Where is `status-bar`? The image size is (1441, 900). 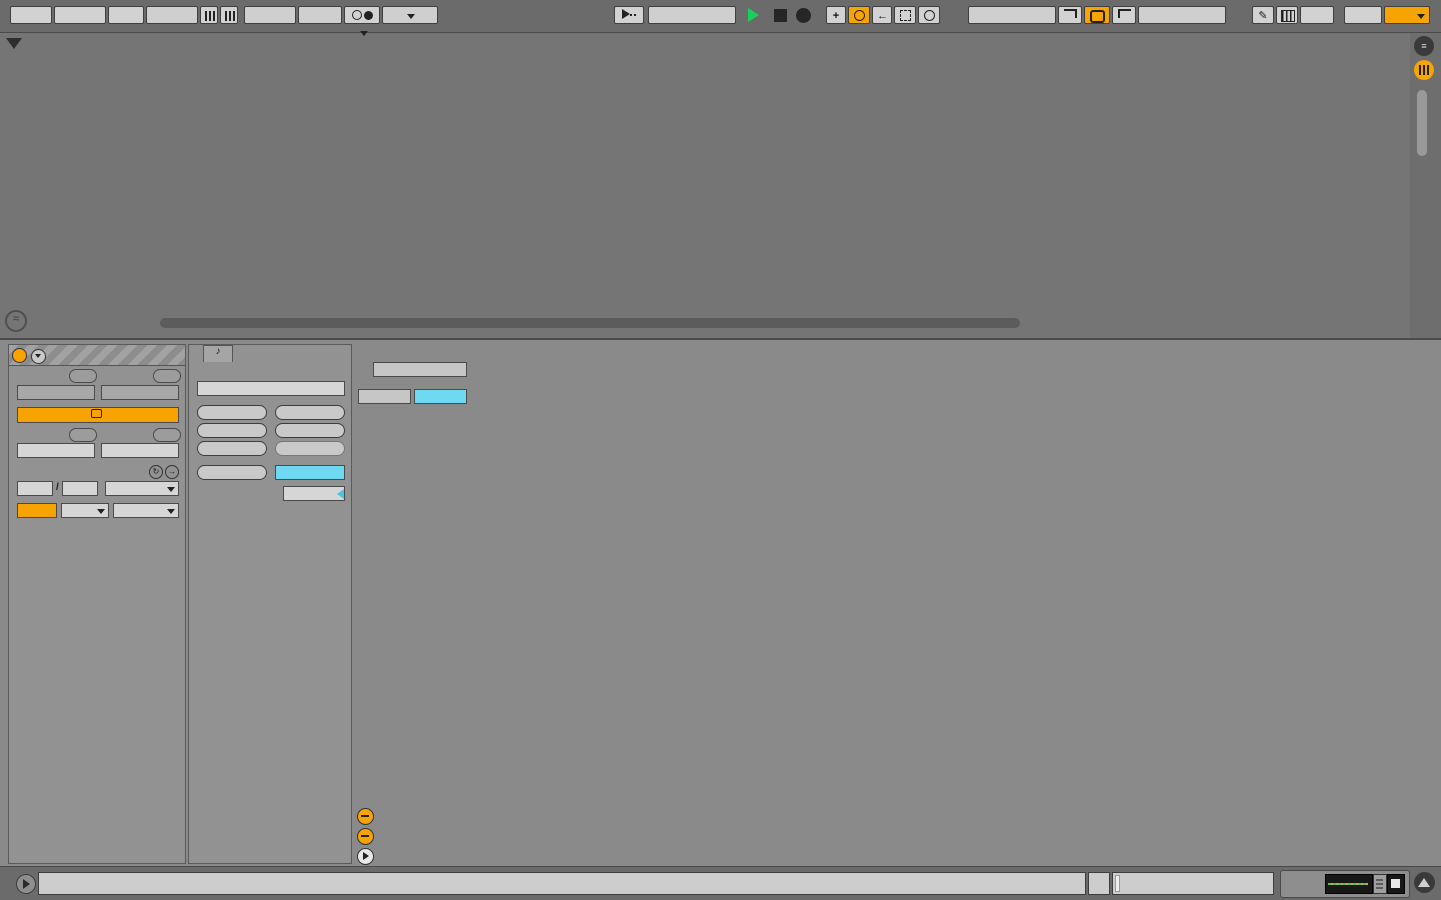
status-bar is located at coordinates (720, 883).